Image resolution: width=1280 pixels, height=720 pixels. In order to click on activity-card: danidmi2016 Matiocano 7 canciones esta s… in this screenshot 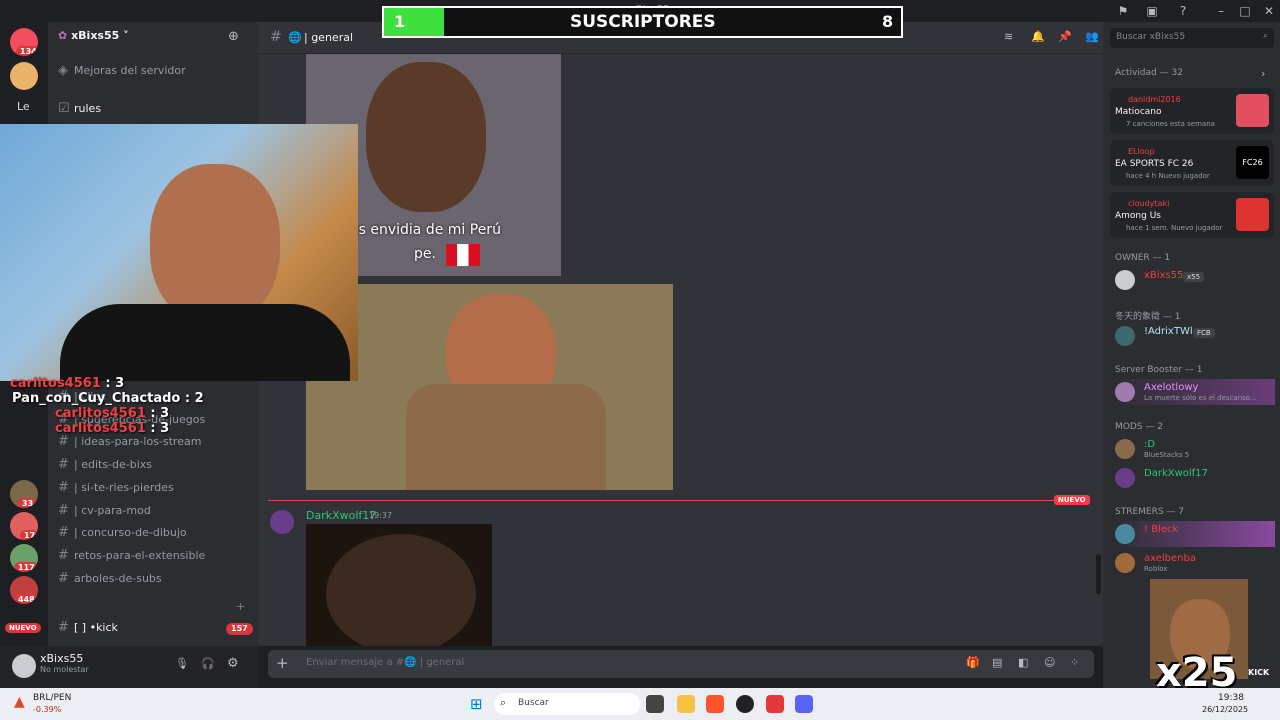, I will do `click(1192, 111)`.